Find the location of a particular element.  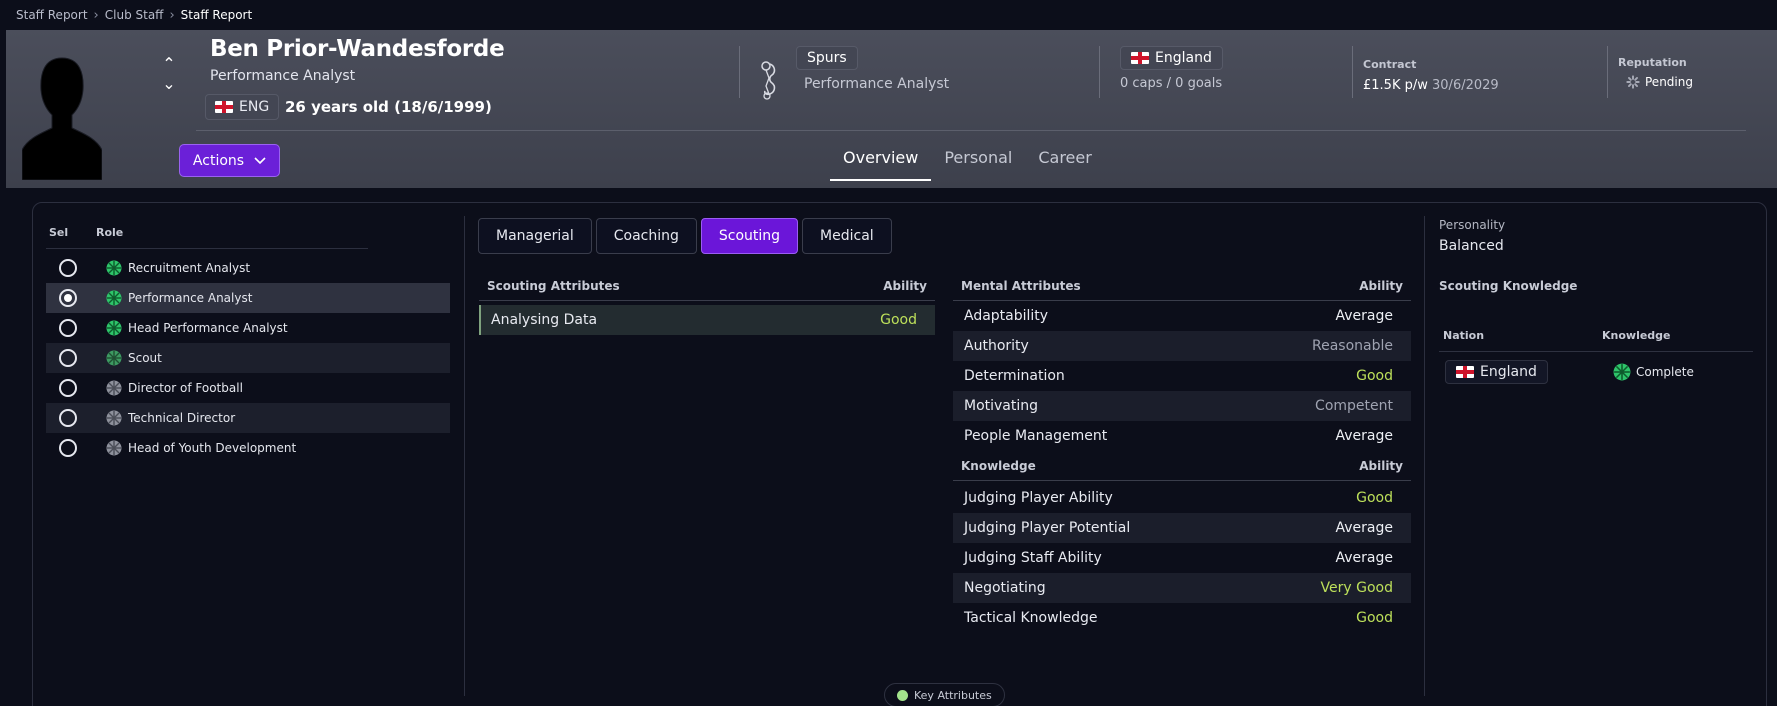

tab-personal: Personal is located at coordinates (978, 164).